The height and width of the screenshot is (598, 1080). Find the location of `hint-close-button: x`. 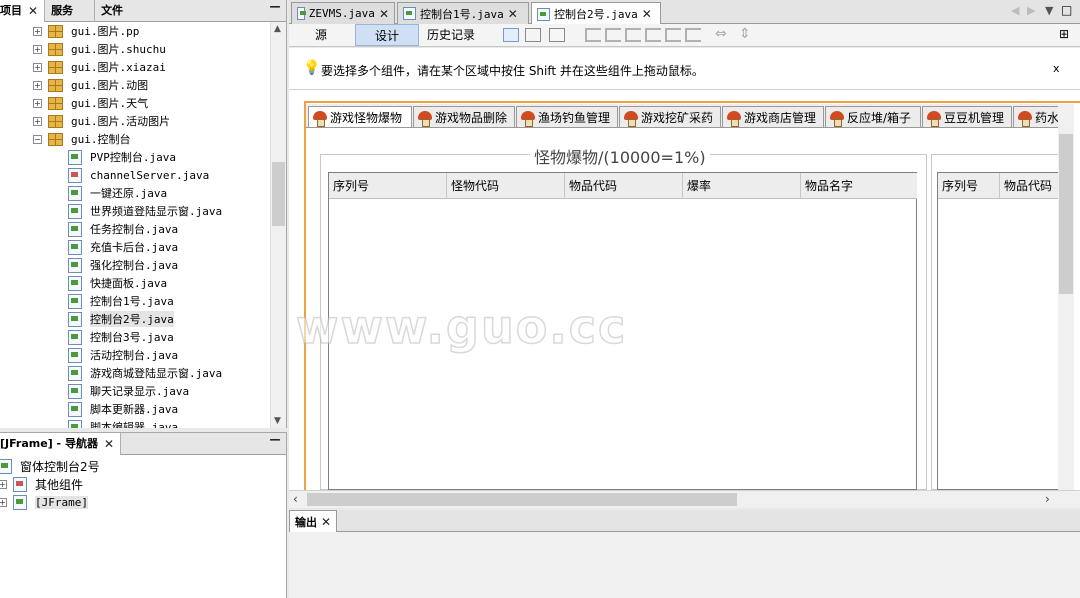

hint-close-button: x is located at coordinates (1056, 68).